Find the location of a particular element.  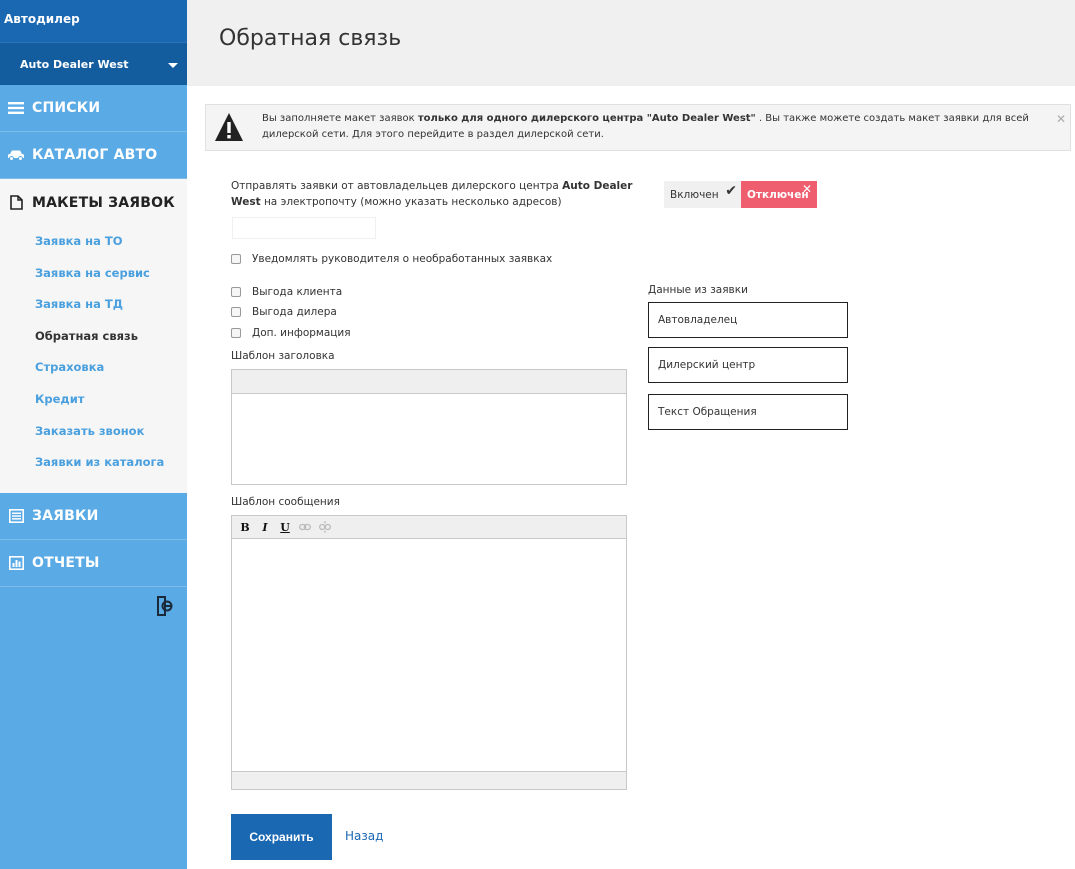

nav-lists-label: Списки is located at coordinates (66, 108).